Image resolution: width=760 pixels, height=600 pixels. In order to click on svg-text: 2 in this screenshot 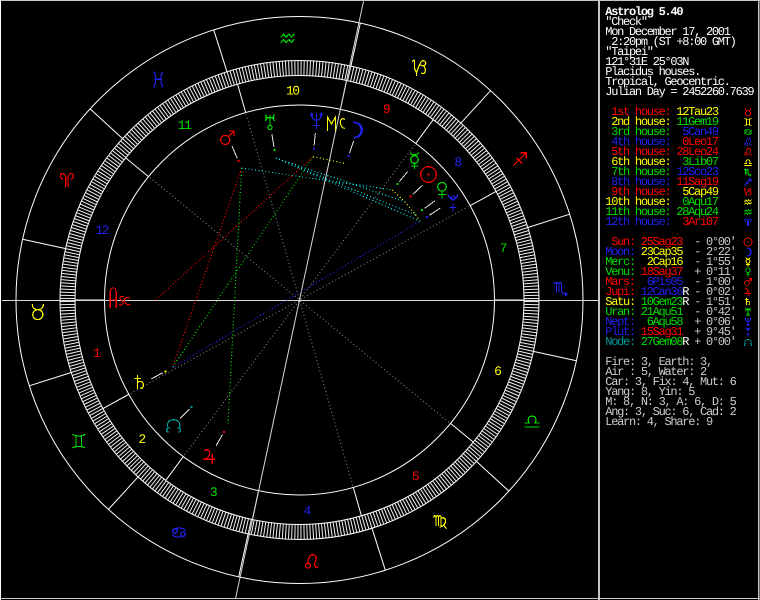, I will do `click(141, 439)`.